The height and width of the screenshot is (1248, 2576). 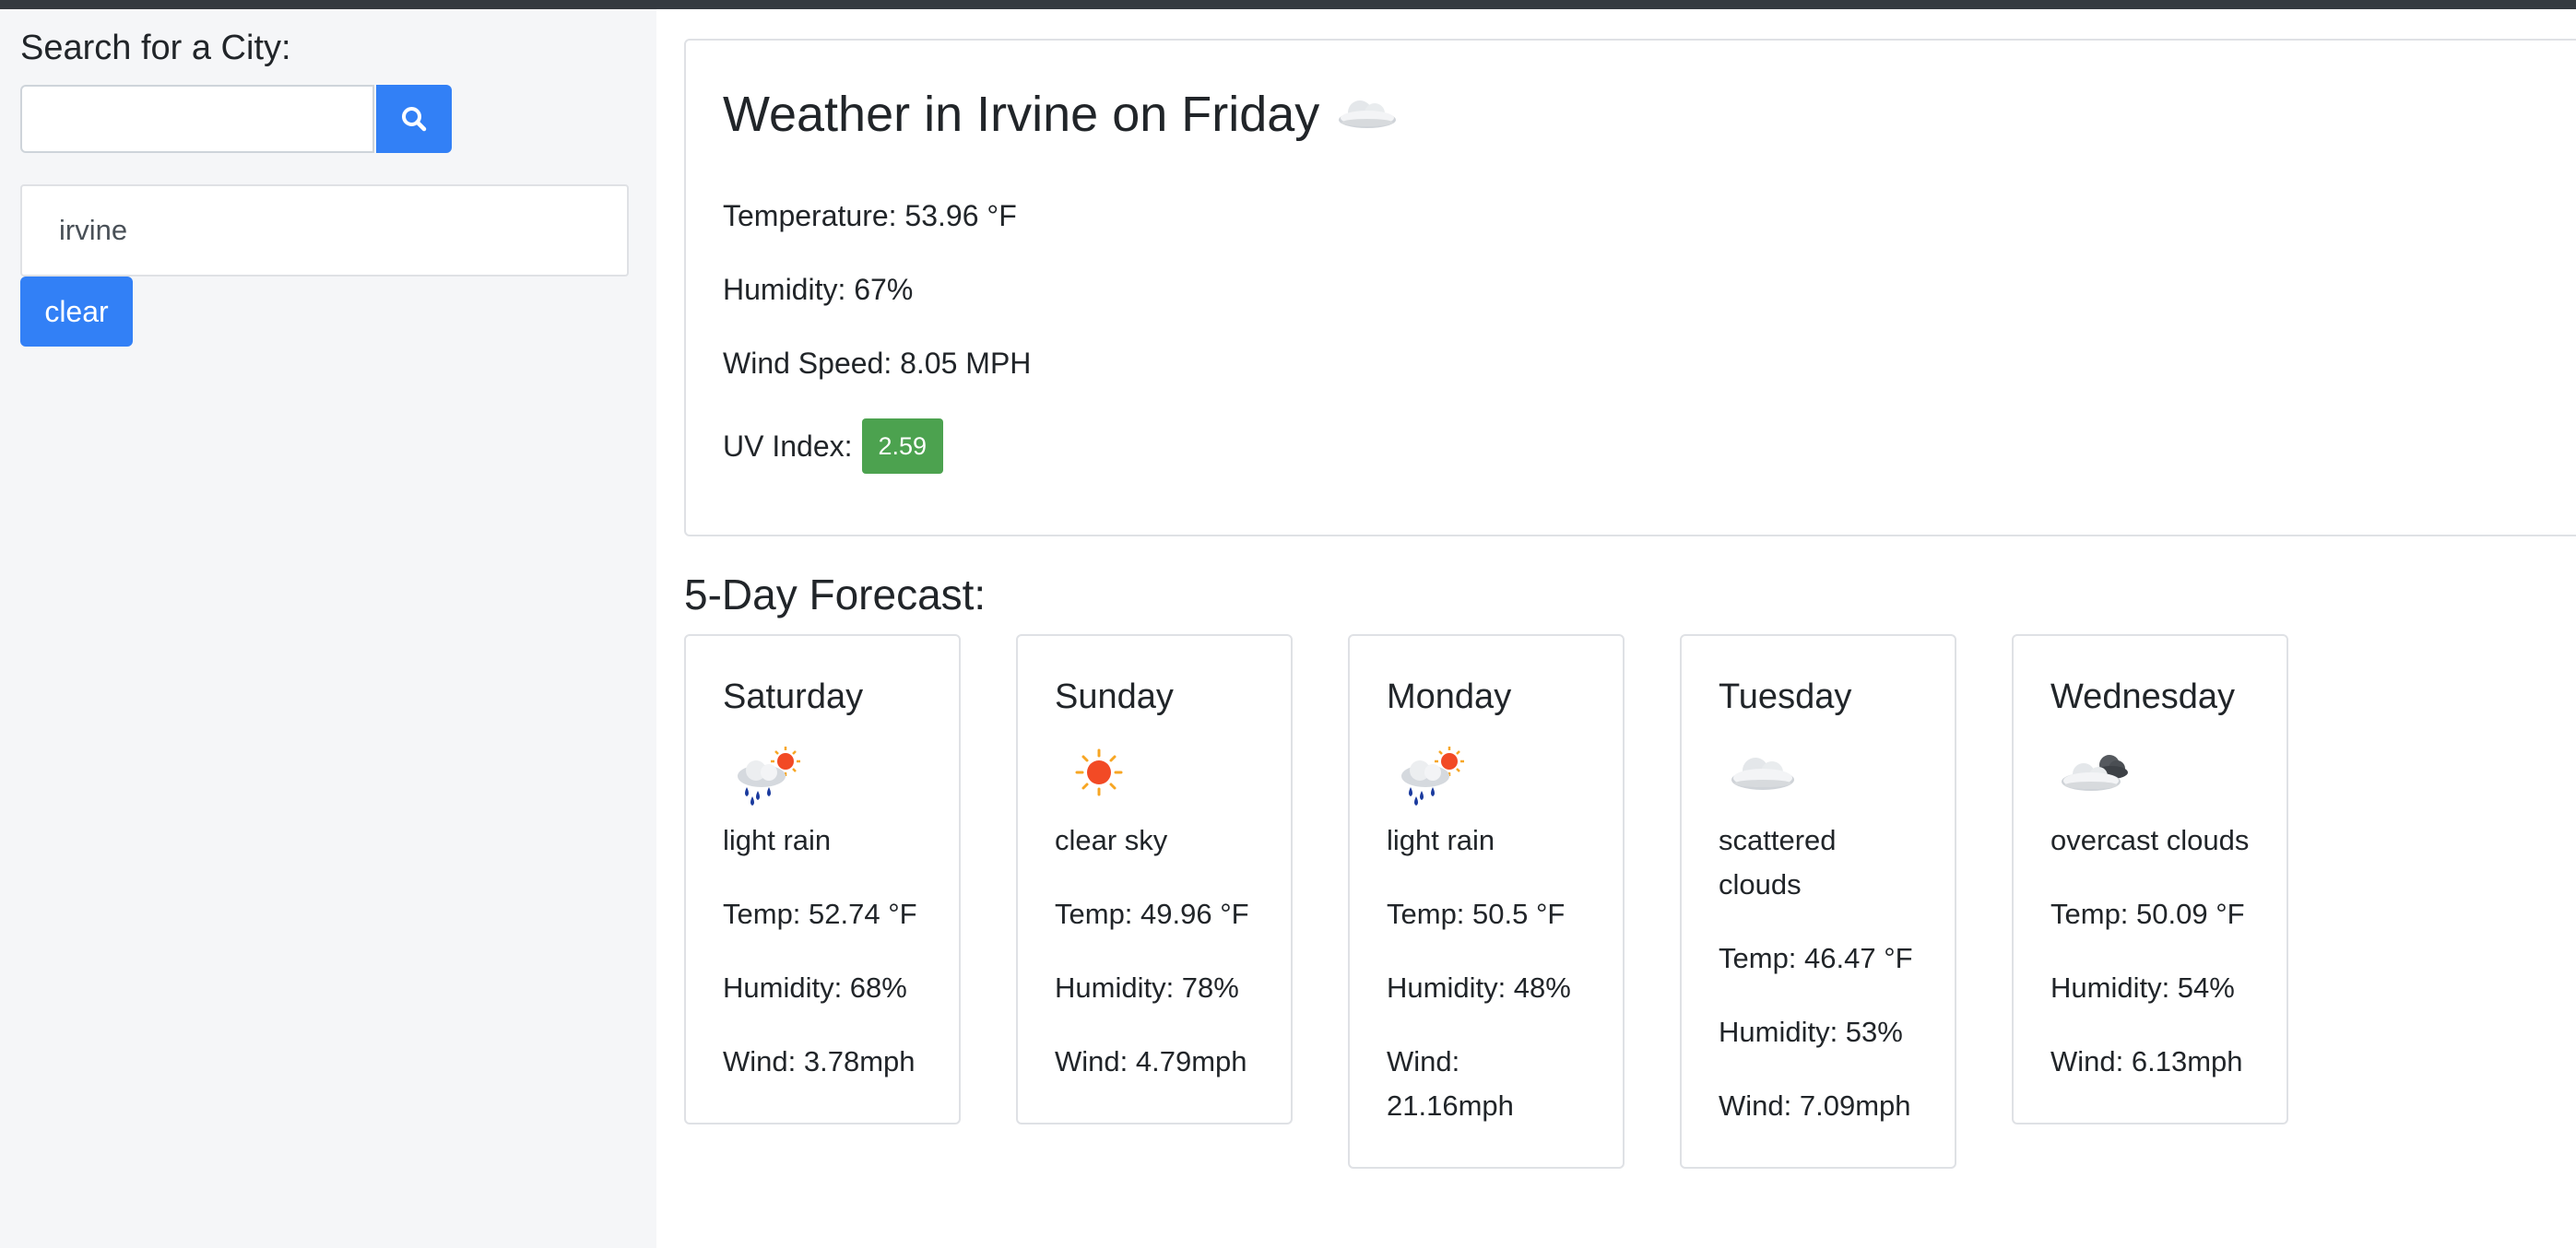 I want to click on current-weather-title-text: Weather in Irvine on Friday, so click(x=1021, y=114).